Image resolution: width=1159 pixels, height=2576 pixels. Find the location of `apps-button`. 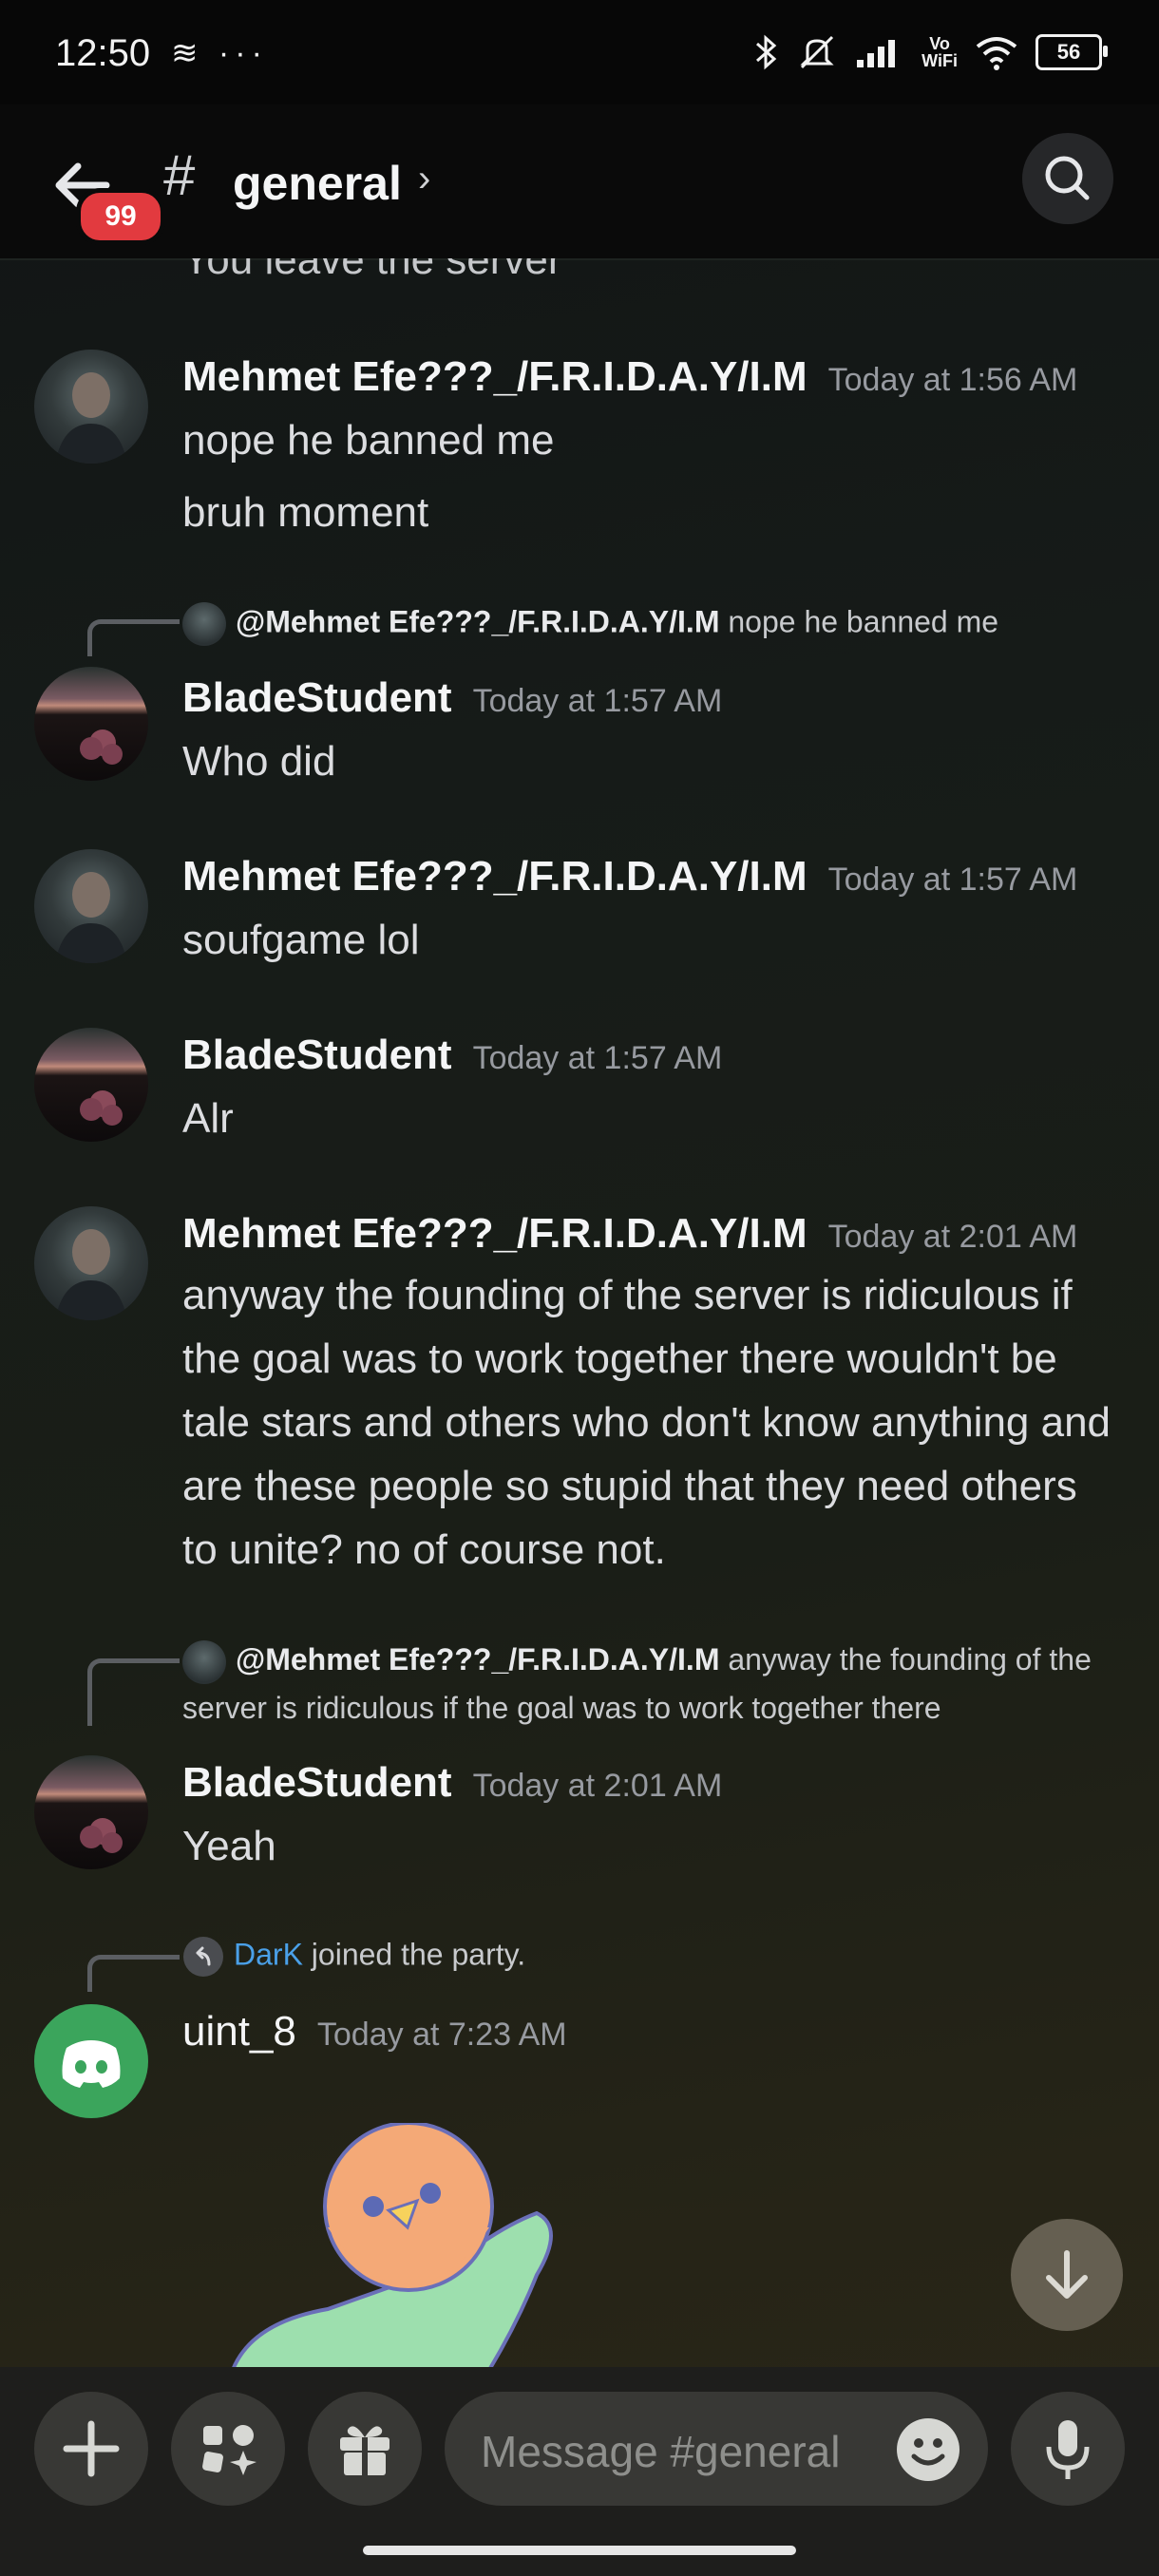

apps-button is located at coordinates (228, 2449).